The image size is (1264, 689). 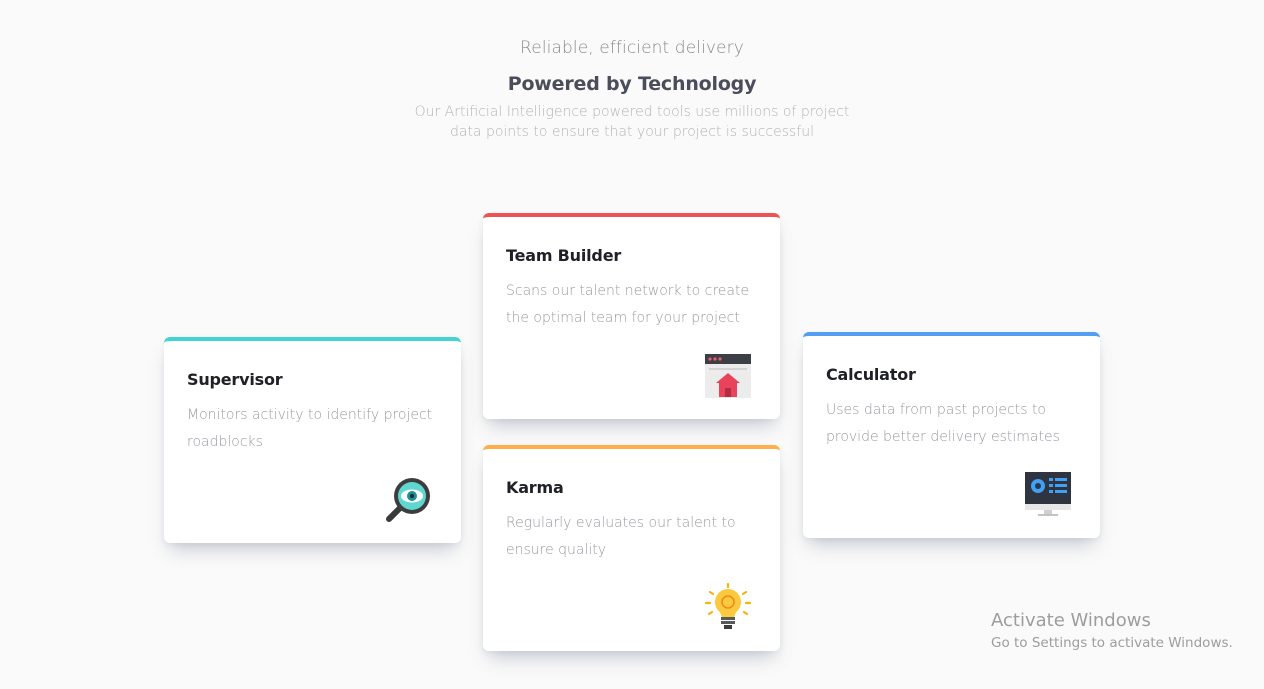 I want to click on section-subtitle: Reliable, efficient delivery, so click(x=632, y=48).